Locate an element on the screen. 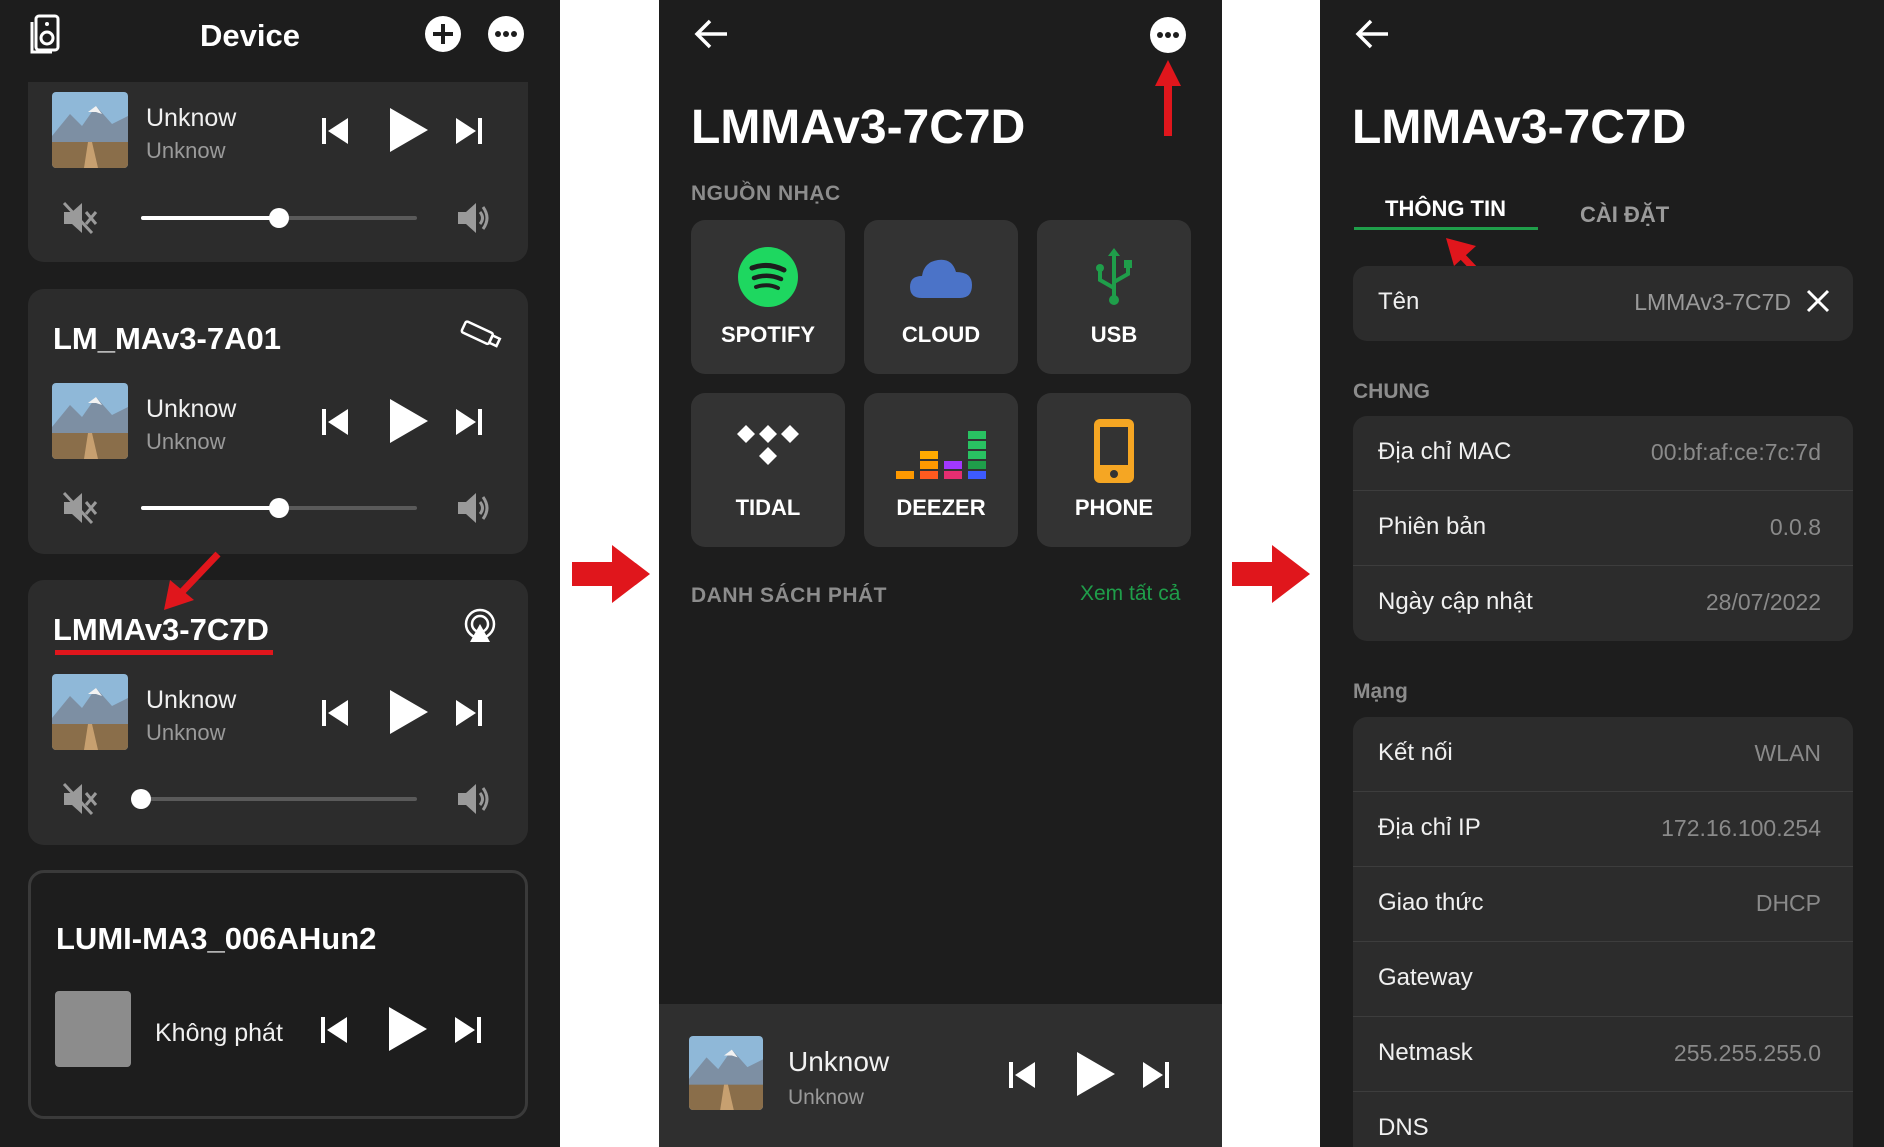  add-device-button is located at coordinates (443, 36).